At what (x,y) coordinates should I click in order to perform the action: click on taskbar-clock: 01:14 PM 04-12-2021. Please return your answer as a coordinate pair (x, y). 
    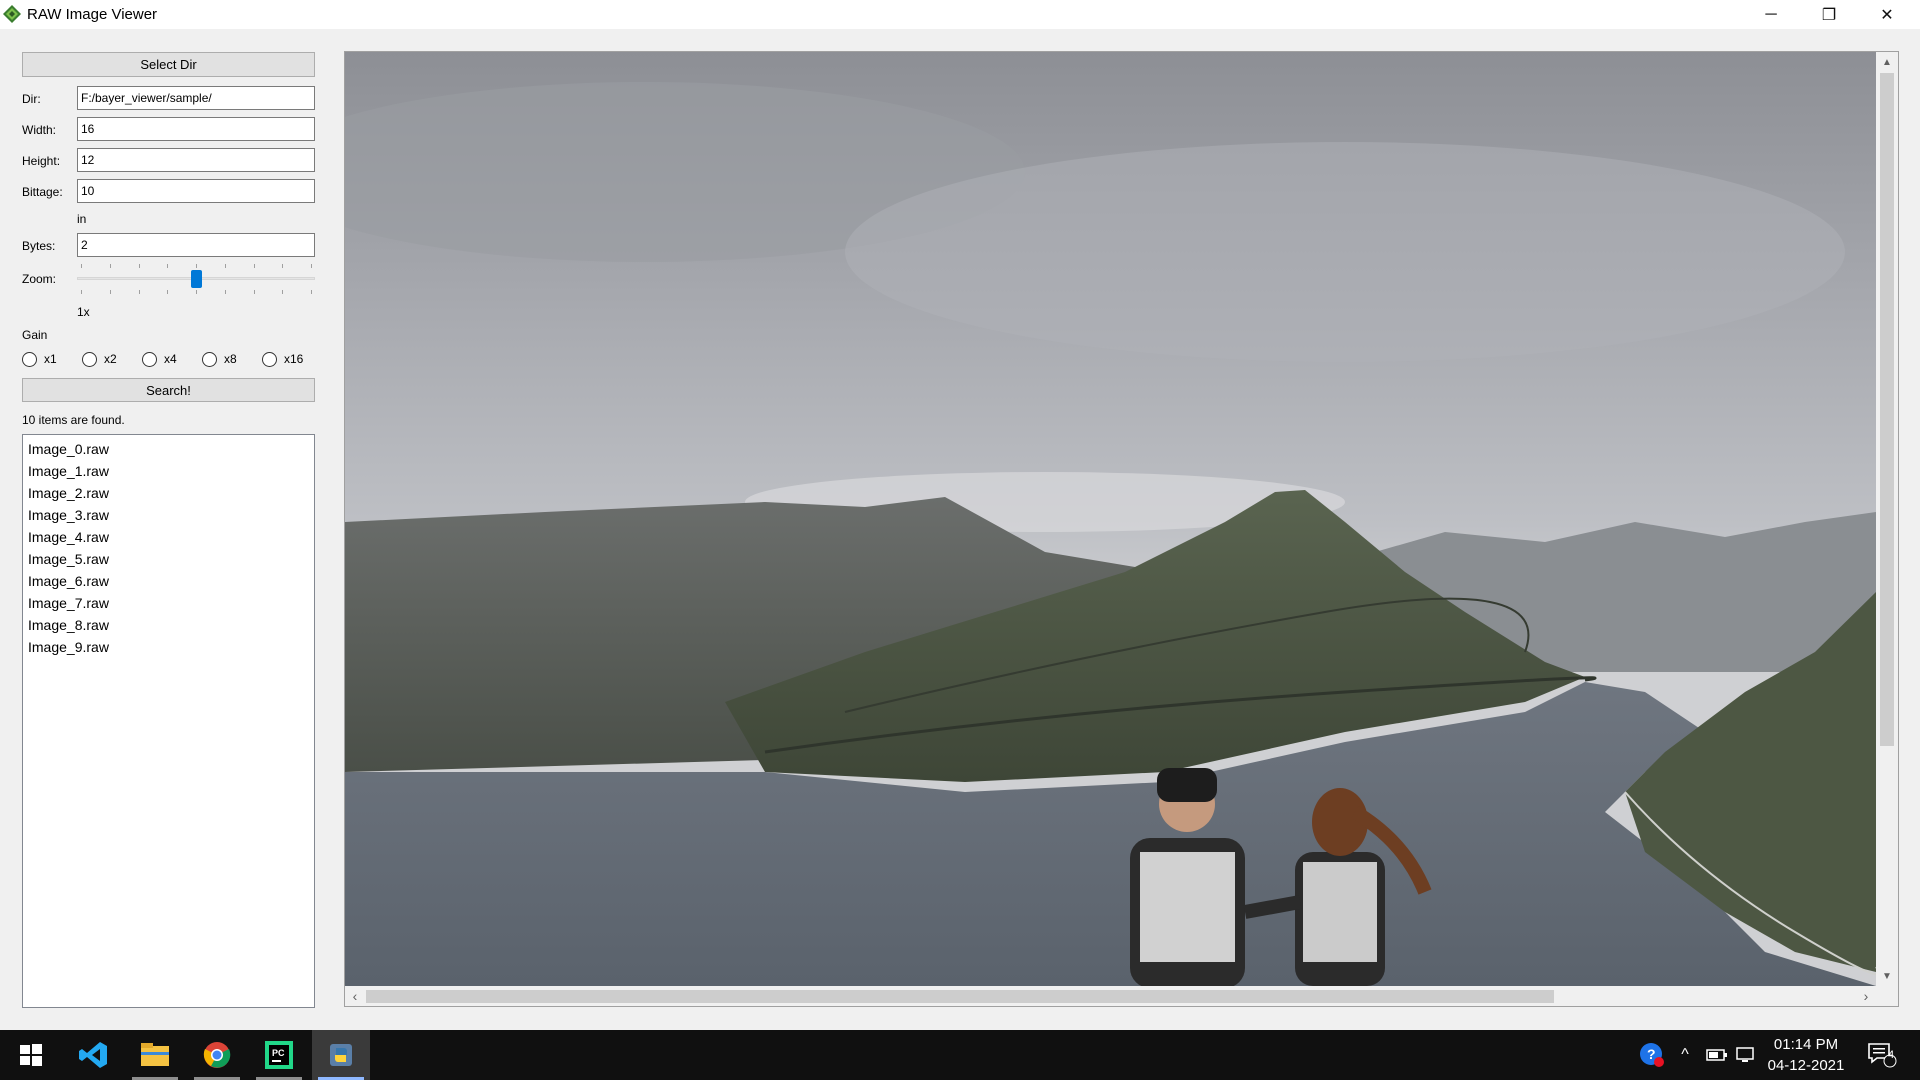
    Looking at the image, I should click on (1806, 1055).